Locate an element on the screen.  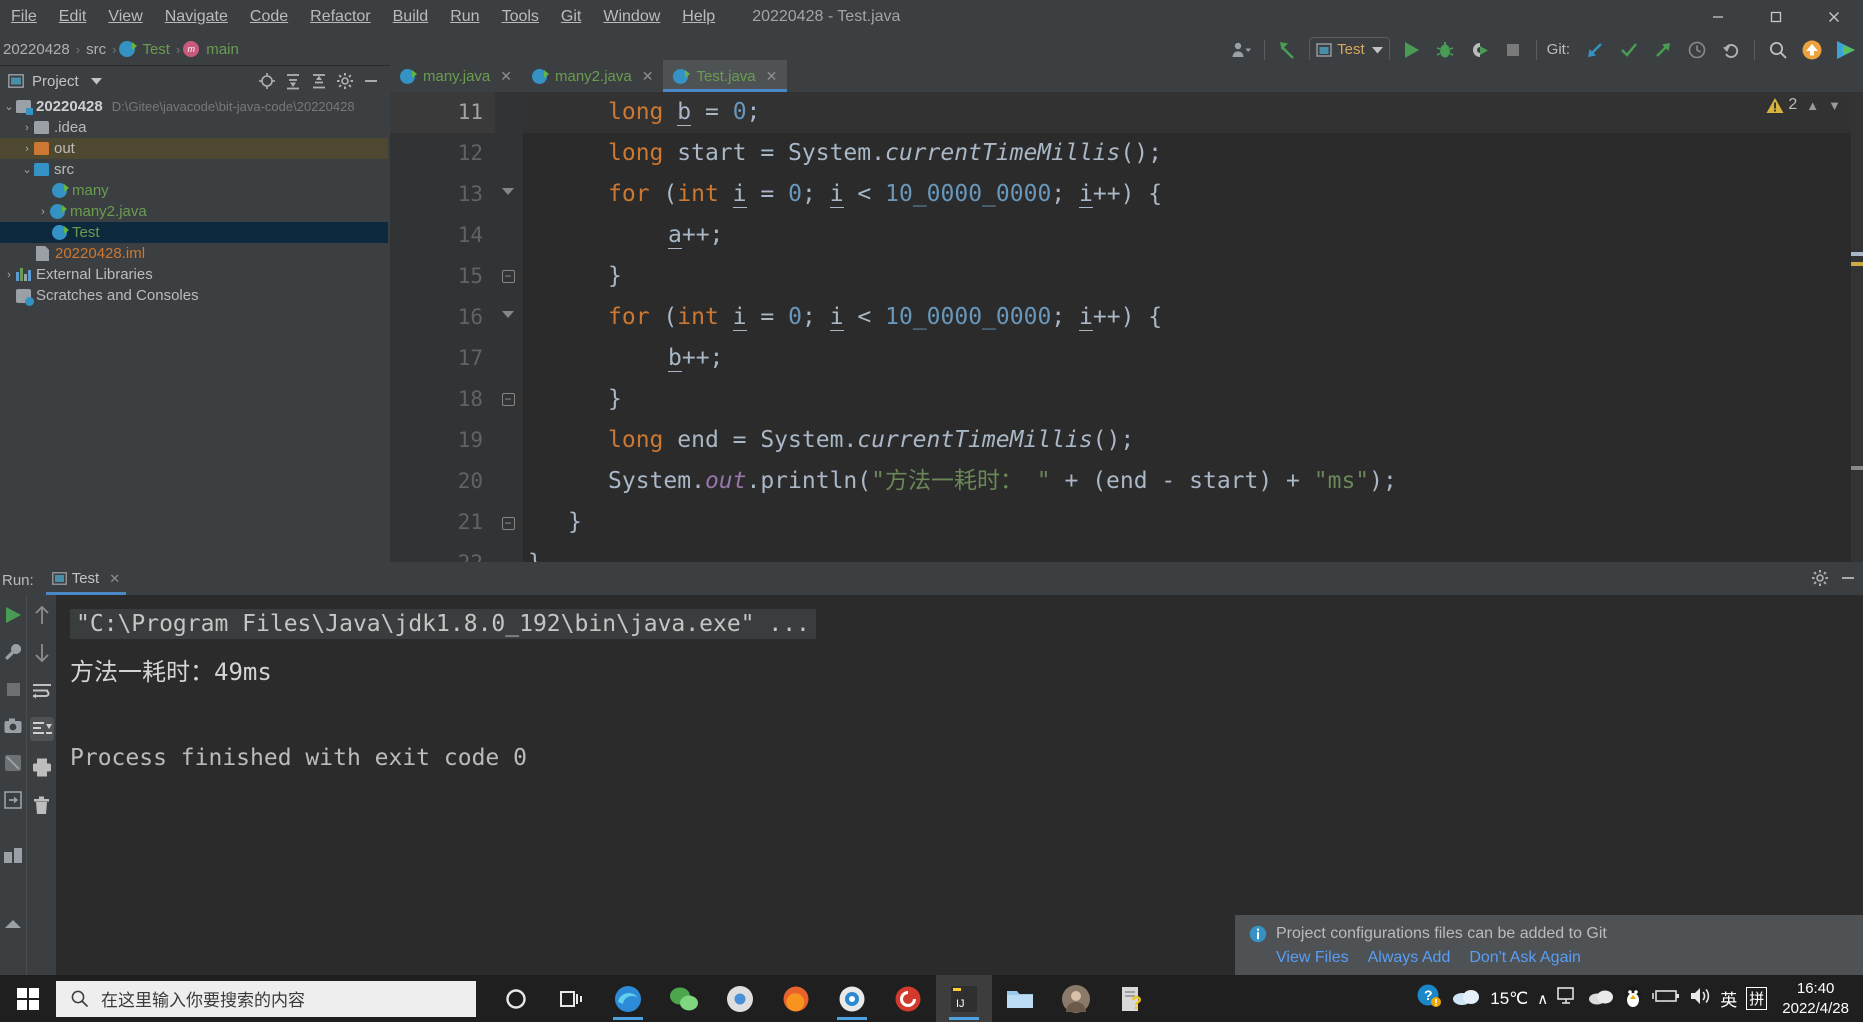
qq-icon is located at coordinates (1633, 998).